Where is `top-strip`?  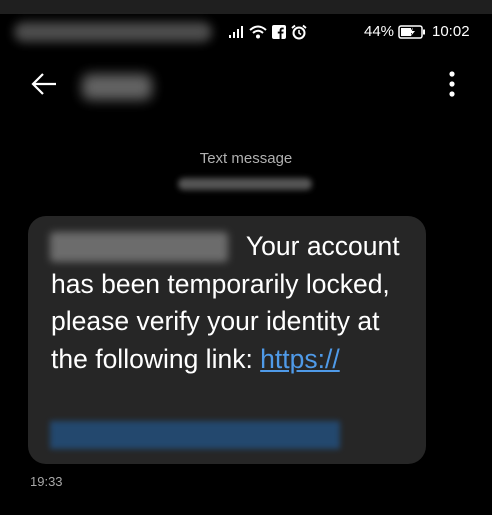
top-strip is located at coordinates (246, 7).